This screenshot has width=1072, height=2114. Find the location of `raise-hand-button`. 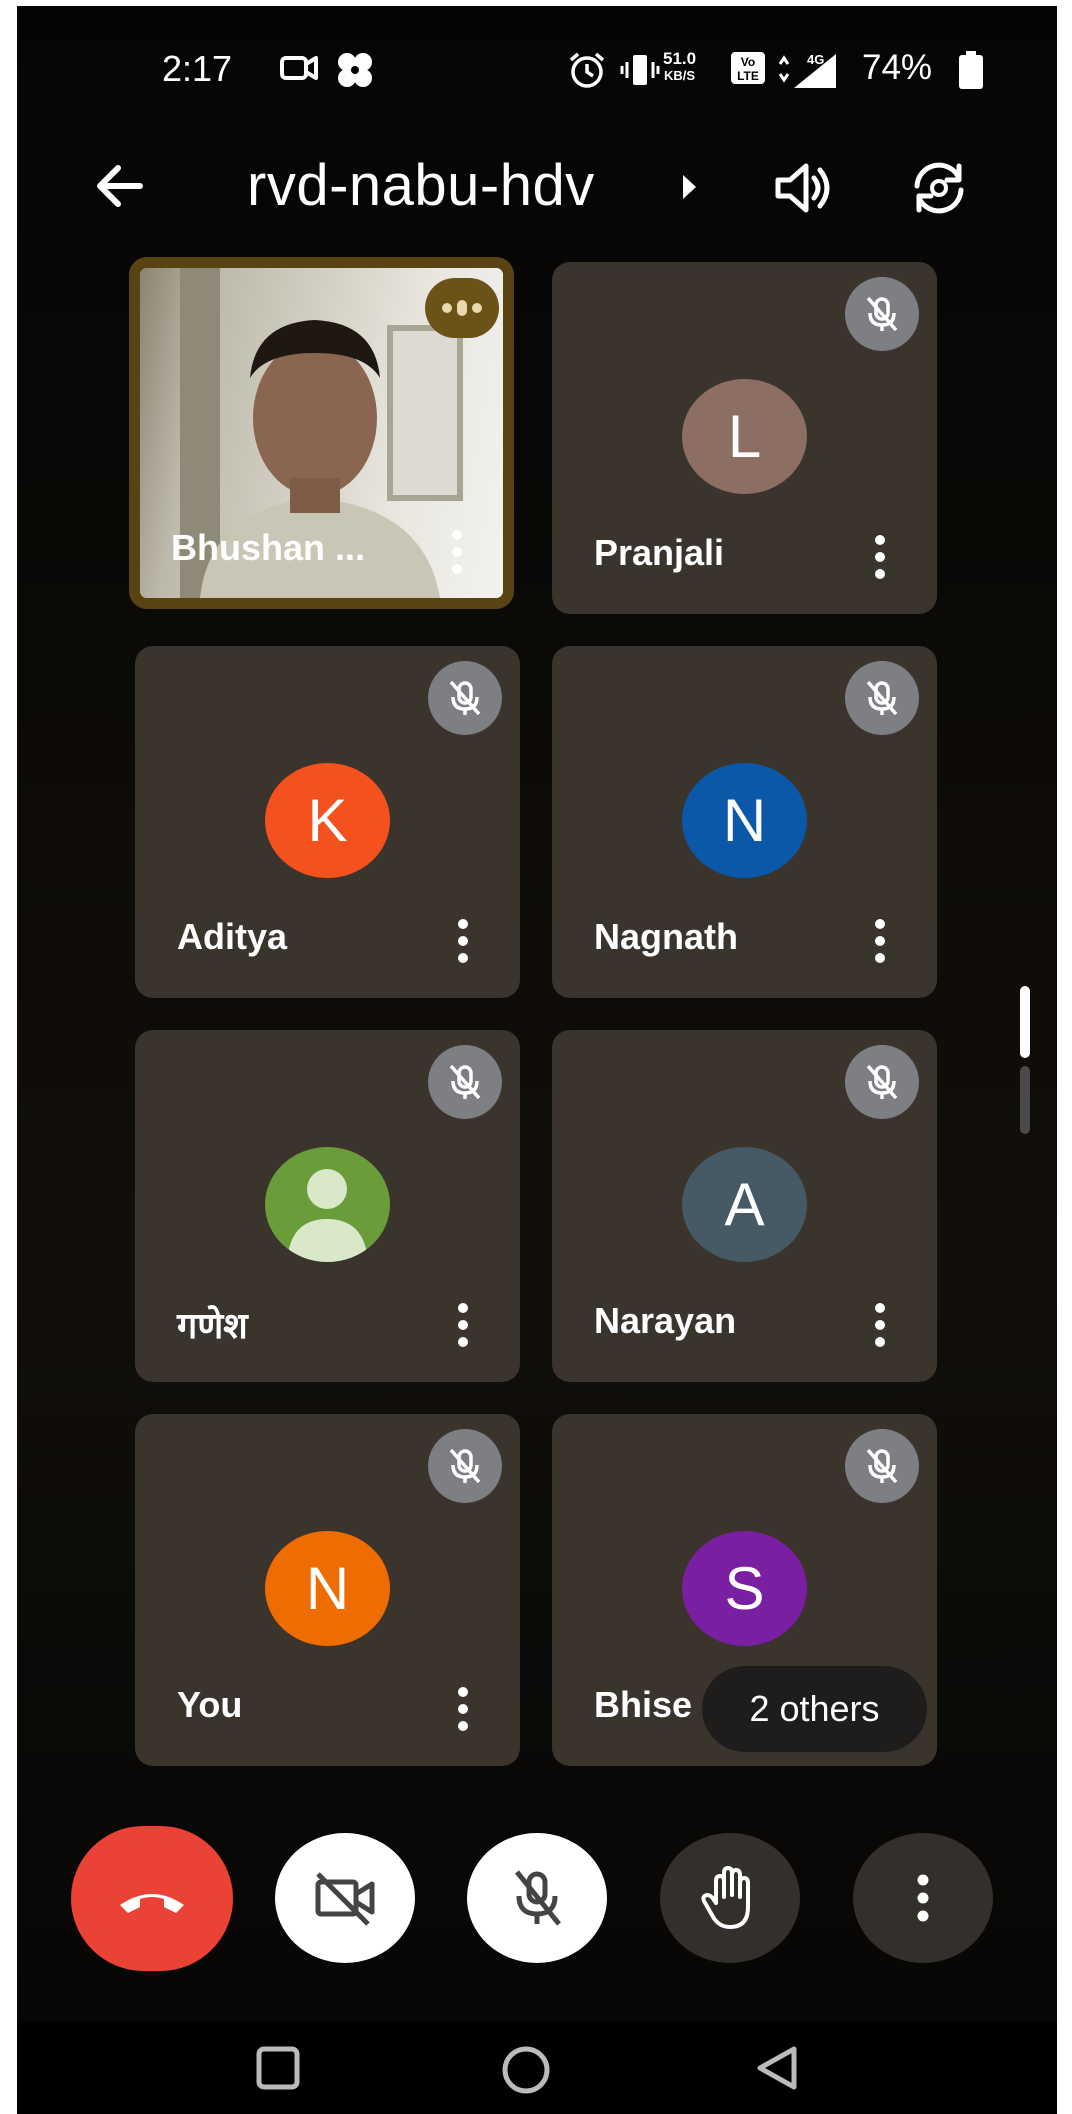

raise-hand-button is located at coordinates (730, 1898).